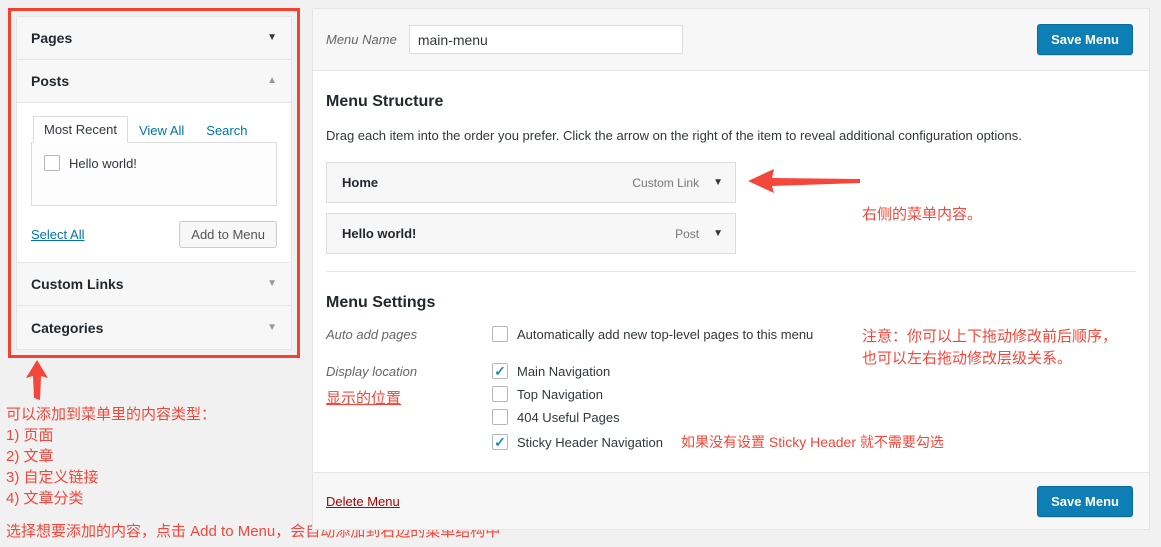  What do you see at coordinates (372, 334) in the screenshot?
I see `auto-add-pages-label: Auto add pages` at bounding box center [372, 334].